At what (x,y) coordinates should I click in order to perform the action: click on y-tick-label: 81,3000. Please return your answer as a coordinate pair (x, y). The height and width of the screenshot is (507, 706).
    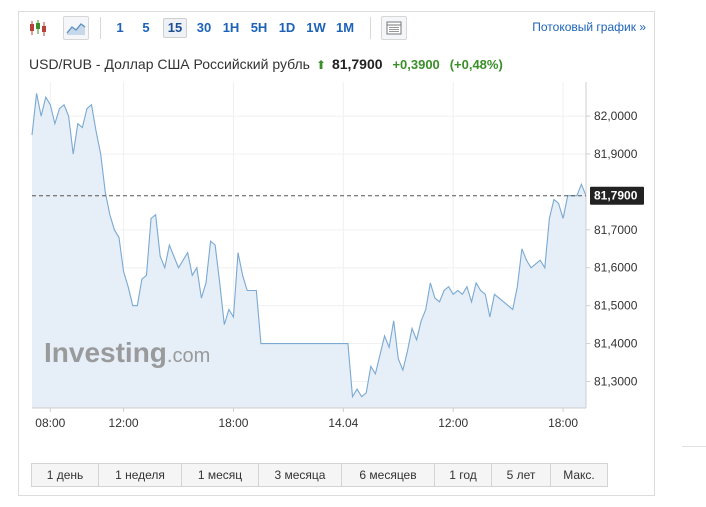
    Looking at the image, I should click on (616, 381).